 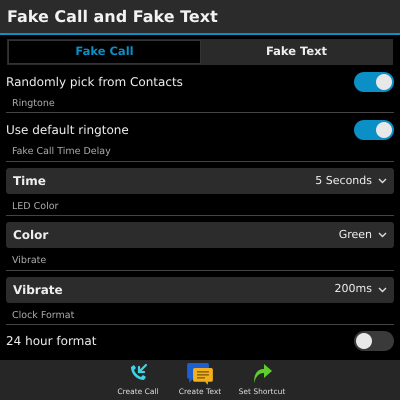 What do you see at coordinates (104, 52) in the screenshot?
I see `tab: Fake Call` at bounding box center [104, 52].